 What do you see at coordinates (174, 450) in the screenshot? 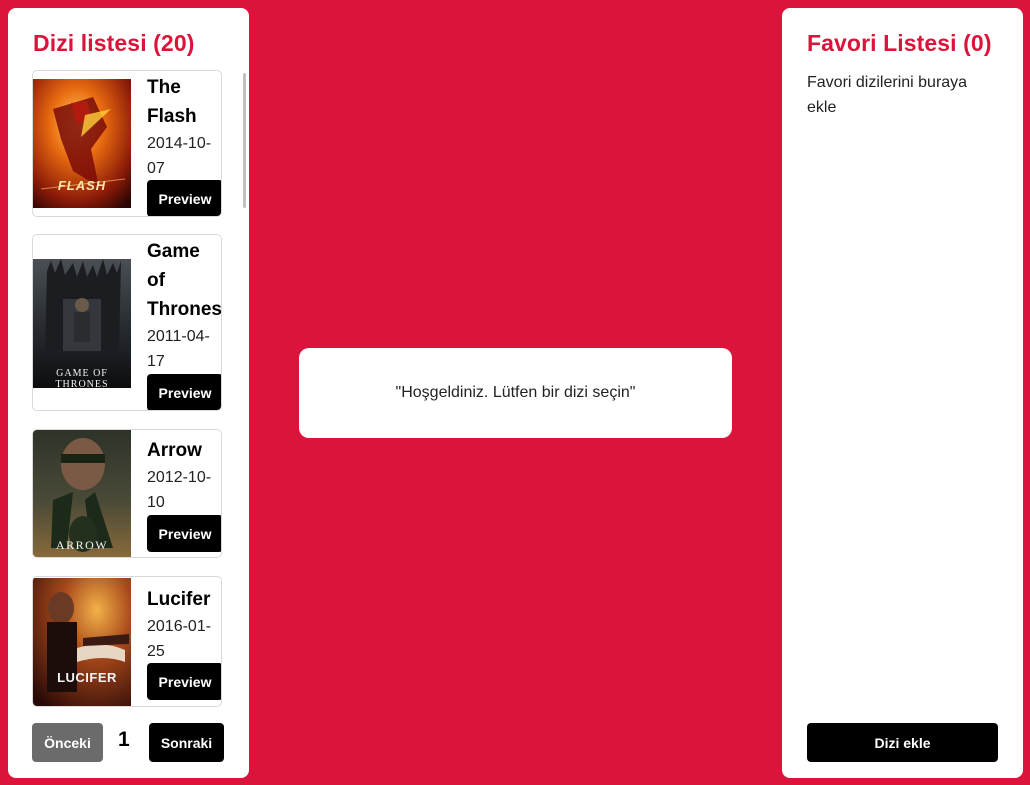
I see `series-name: Arrow` at bounding box center [174, 450].